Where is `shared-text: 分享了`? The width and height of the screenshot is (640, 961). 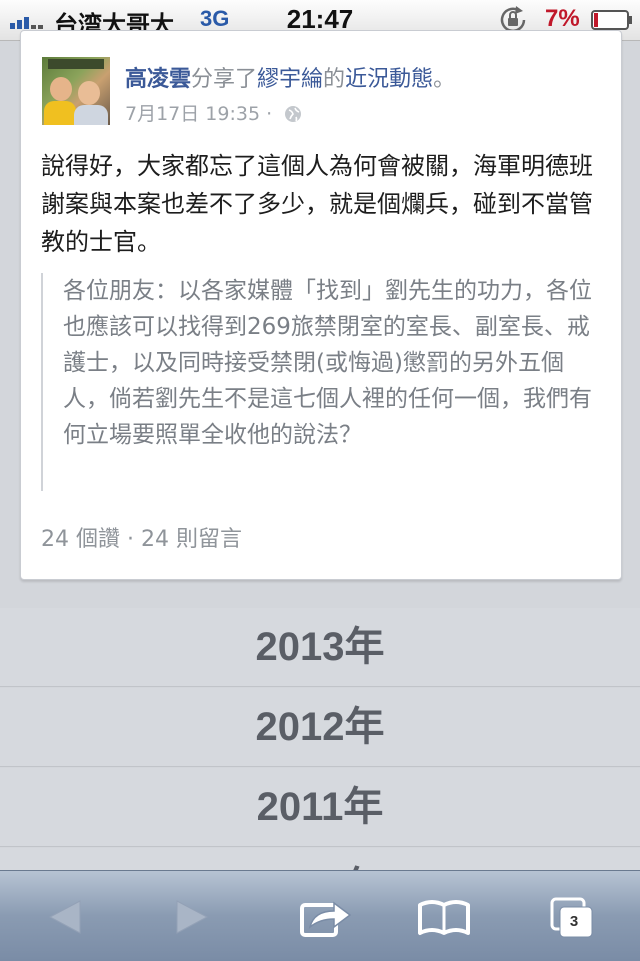 shared-text: 分享了 is located at coordinates (224, 79).